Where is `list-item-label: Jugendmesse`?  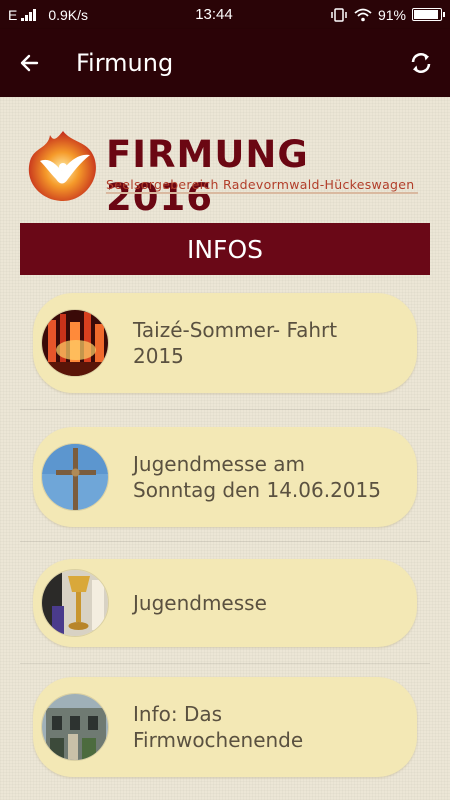 list-item-label: Jugendmesse is located at coordinates (200, 603).